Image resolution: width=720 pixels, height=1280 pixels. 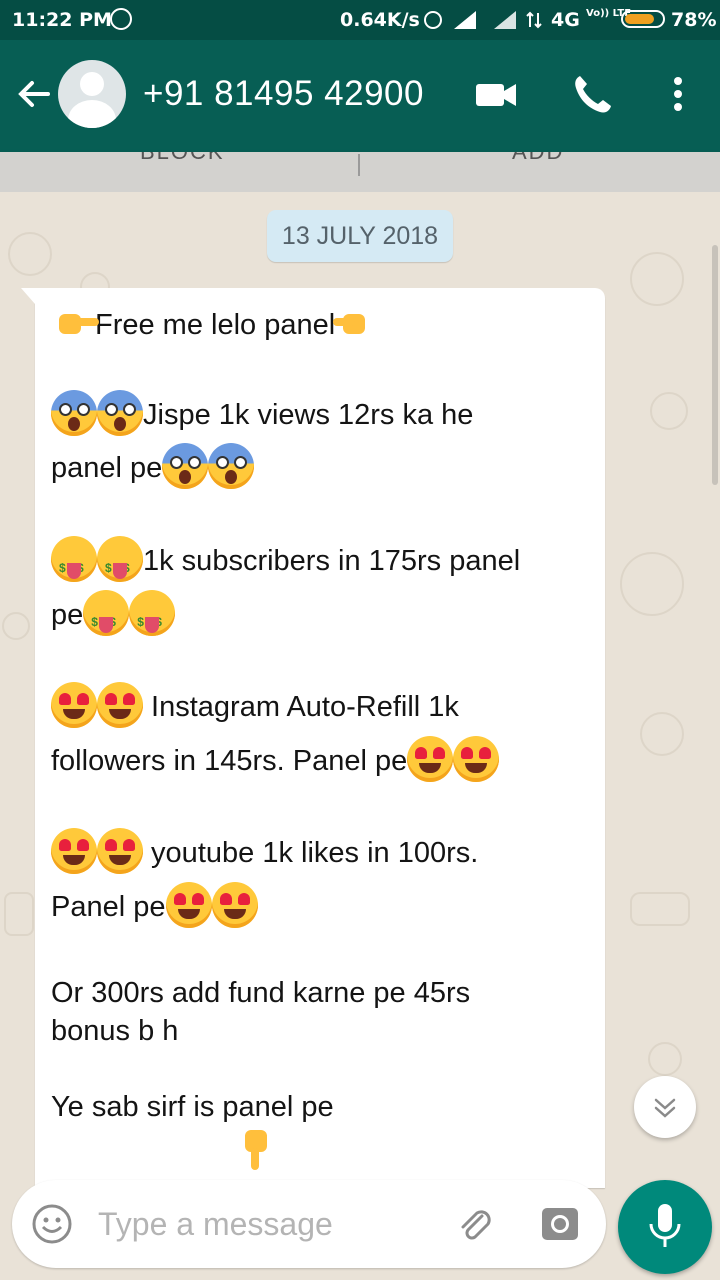 What do you see at coordinates (92, 94) in the screenshot?
I see `avatar` at bounding box center [92, 94].